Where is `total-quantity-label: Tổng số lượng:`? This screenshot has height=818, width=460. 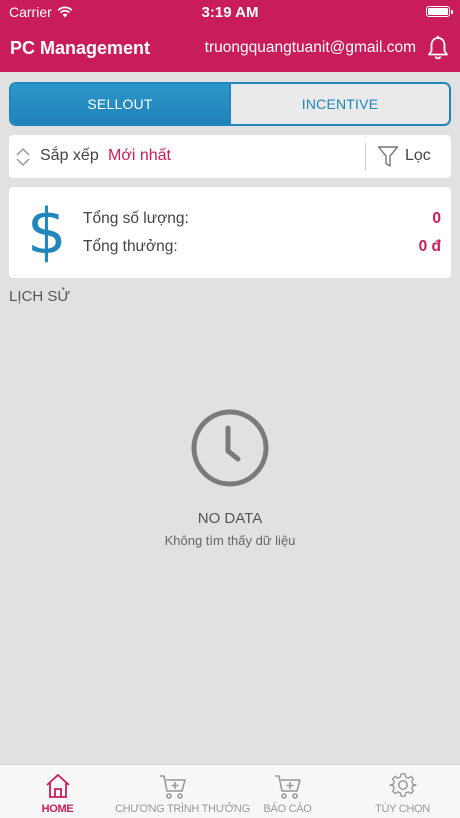
total-quantity-label: Tổng số lượng: is located at coordinates (136, 218).